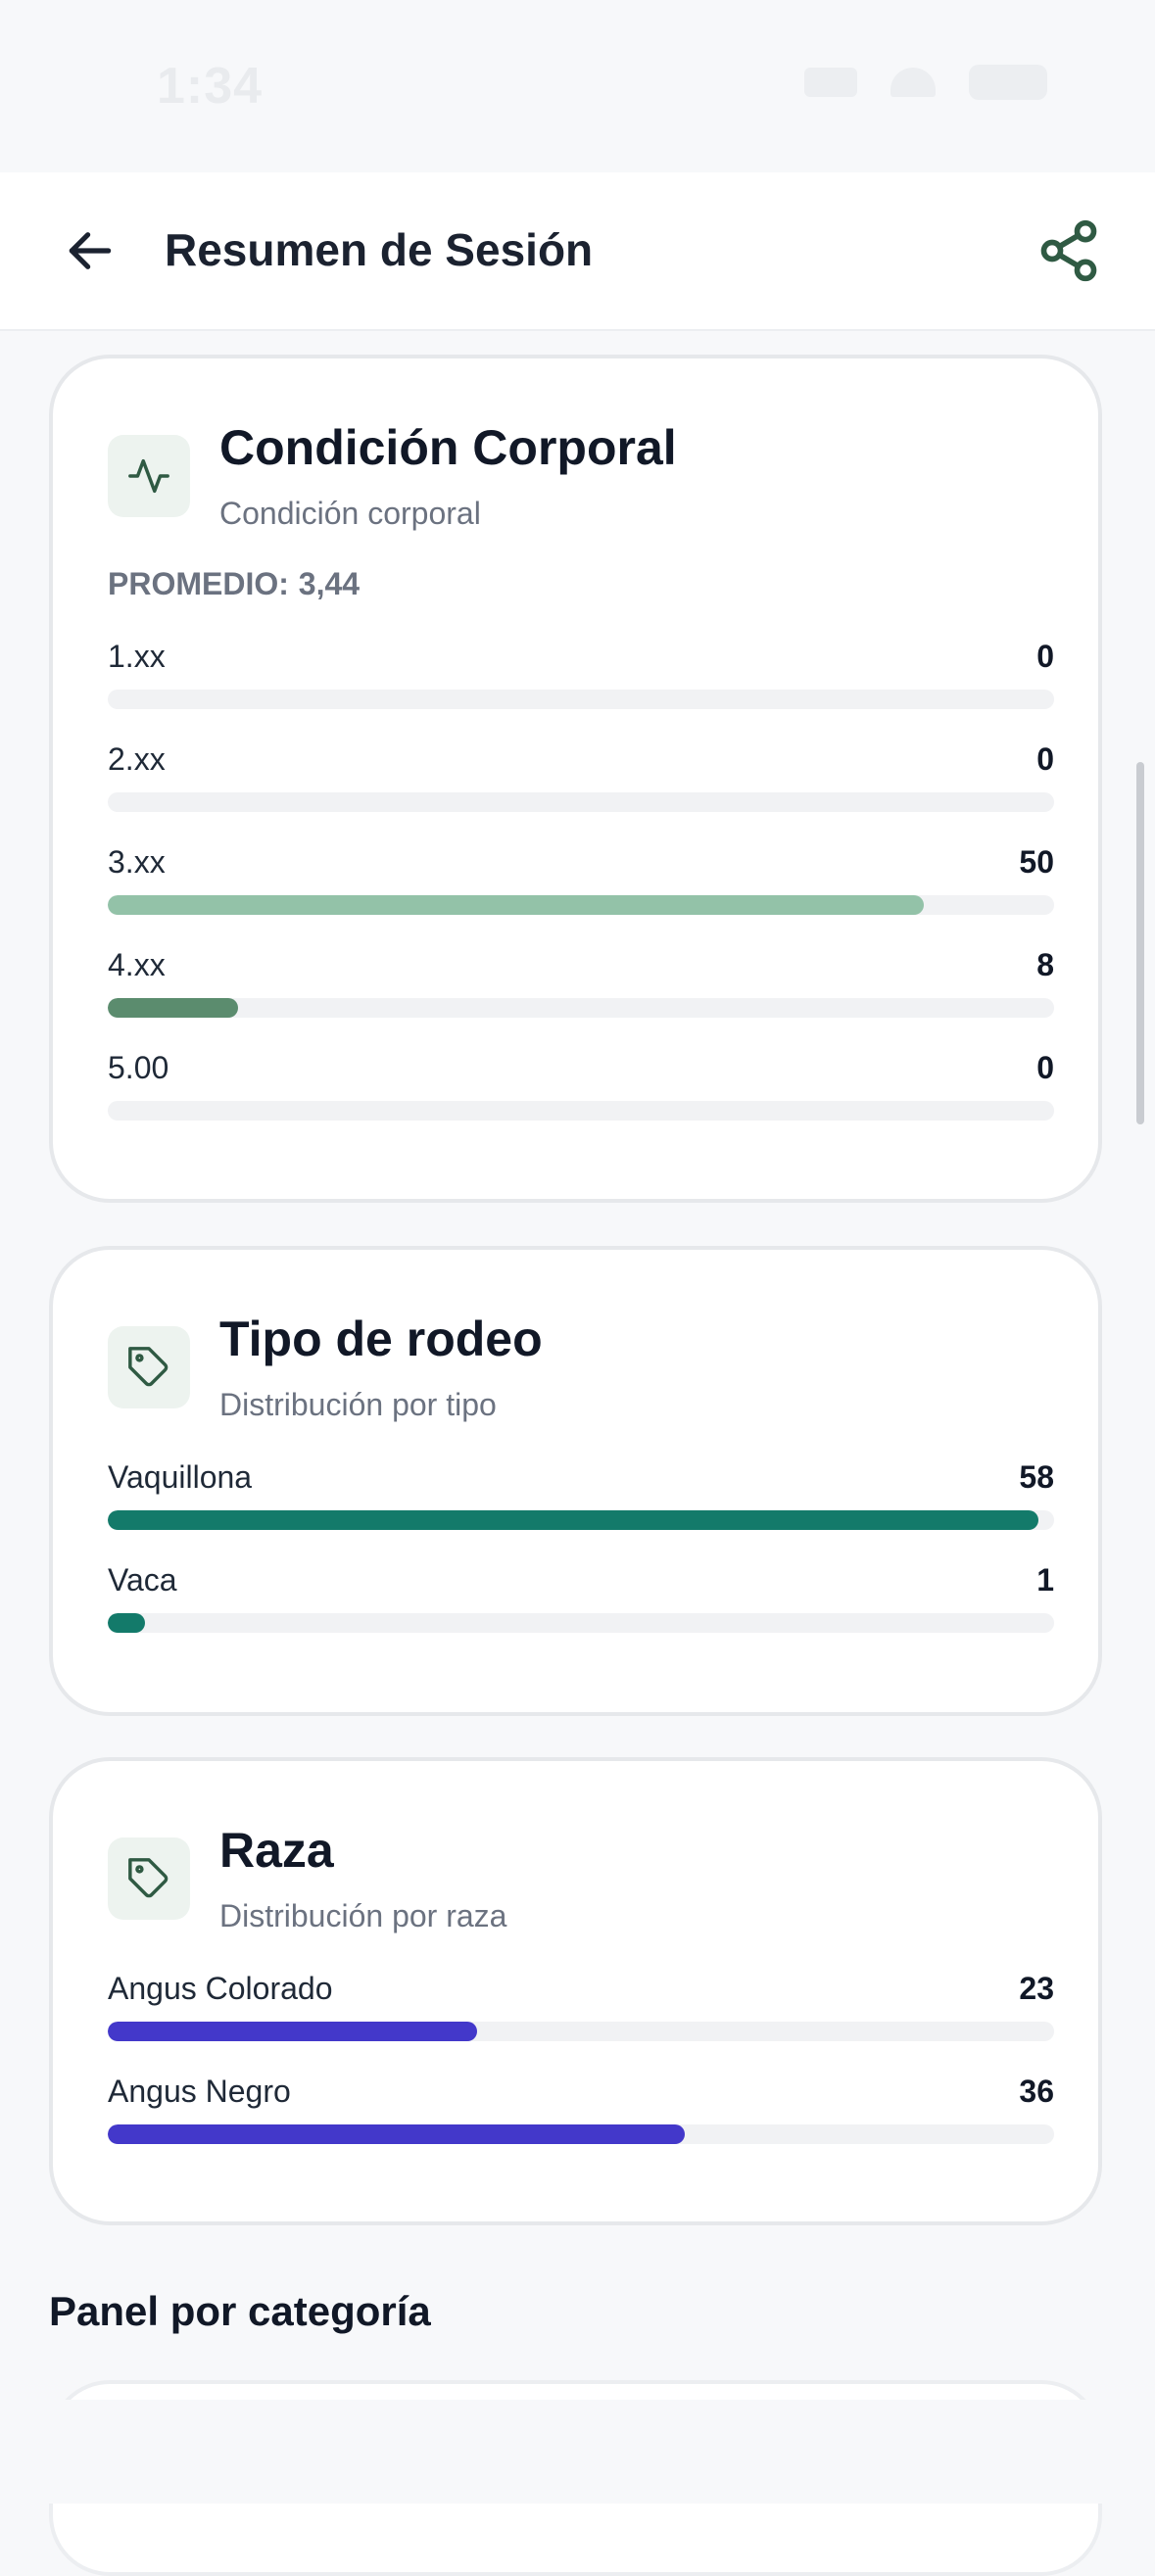 This screenshot has width=1155, height=2576. I want to click on activity-icon, so click(148, 476).